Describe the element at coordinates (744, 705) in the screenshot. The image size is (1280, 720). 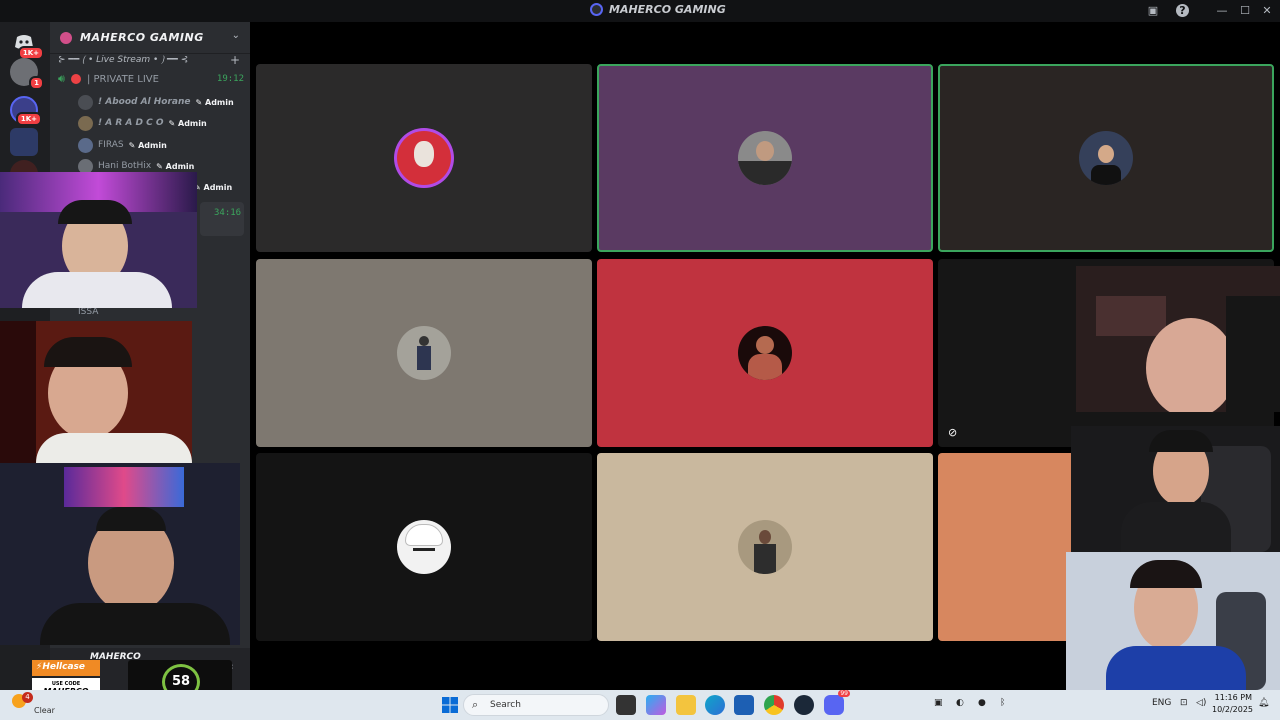
I see `store-icon` at that location.